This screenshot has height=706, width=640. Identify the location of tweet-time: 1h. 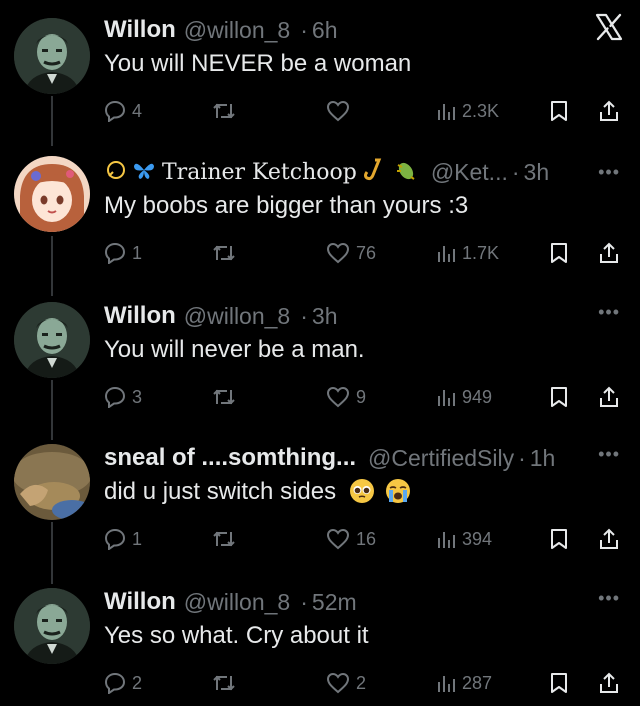
(543, 458).